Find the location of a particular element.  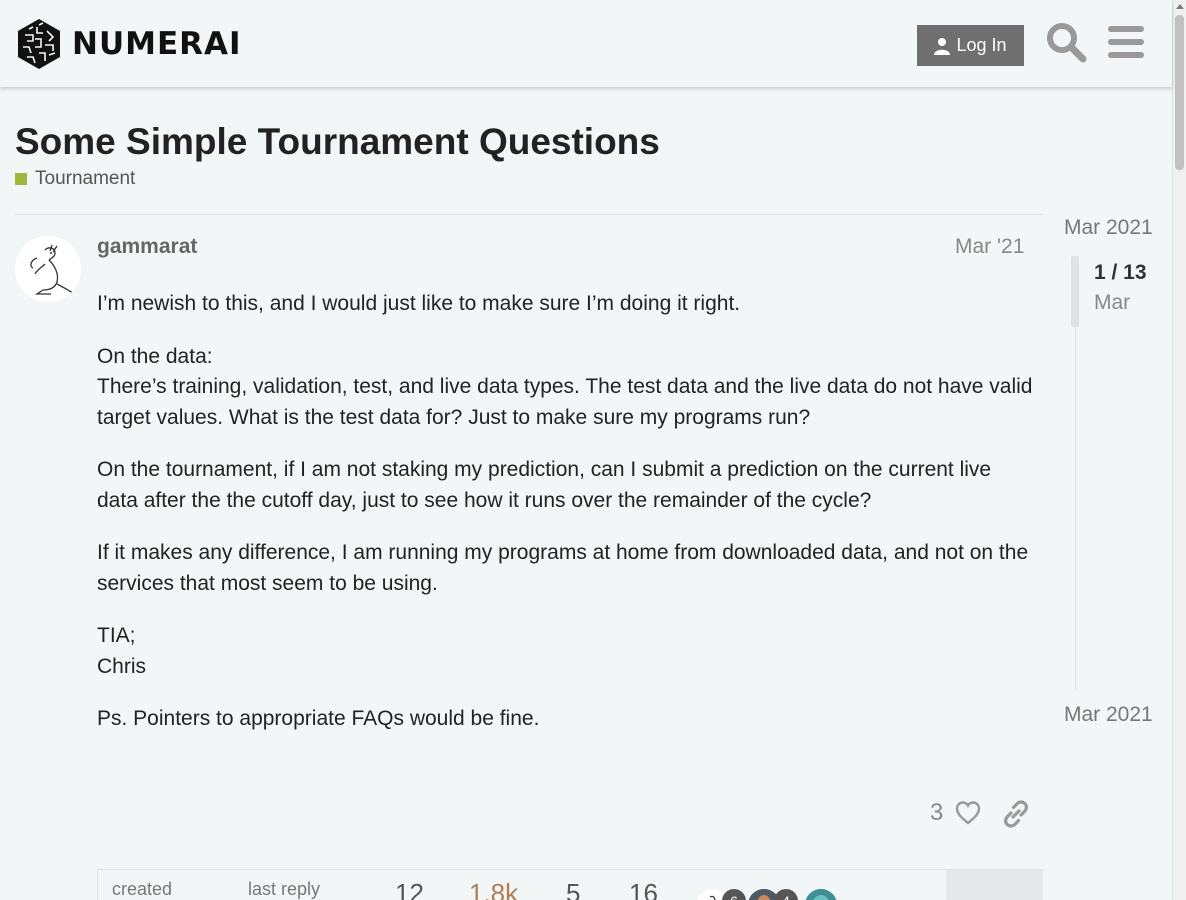

heart-icon is located at coordinates (968, 813).